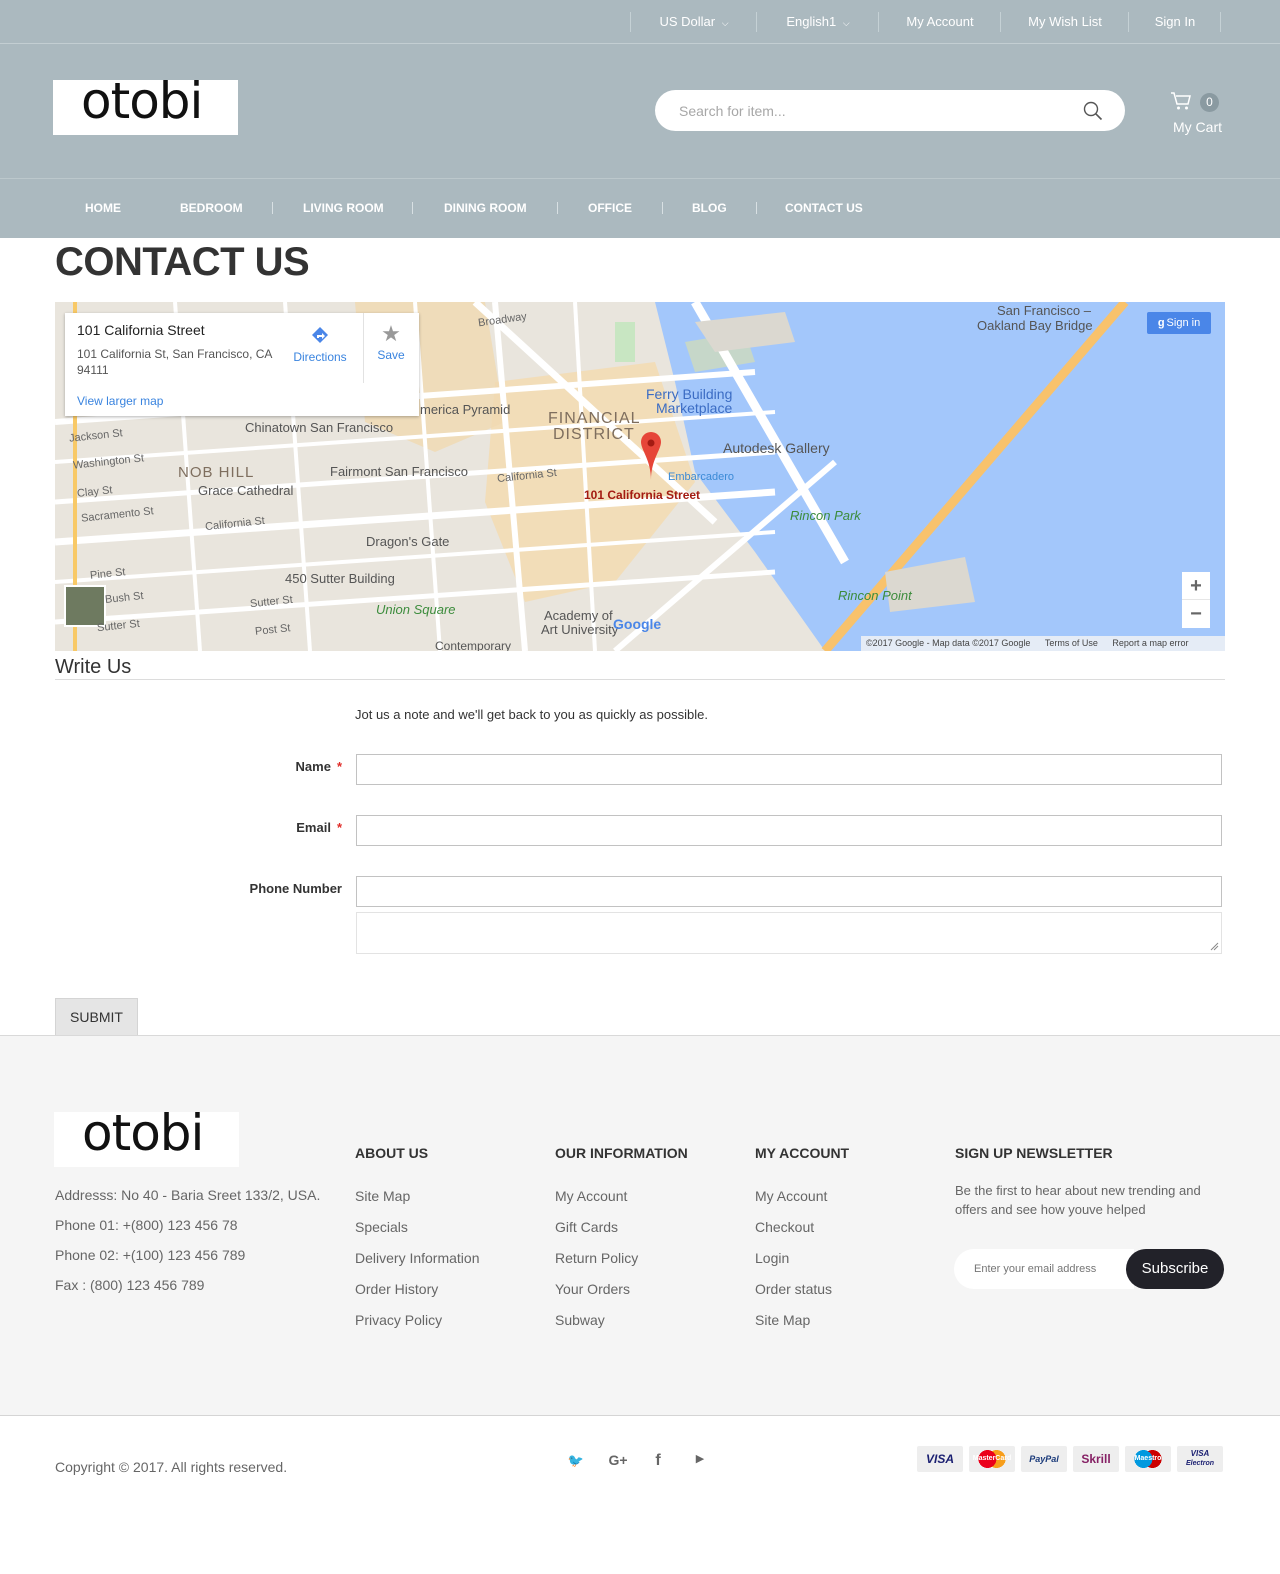  I want to click on map-label: NOB HILL, so click(216, 472).